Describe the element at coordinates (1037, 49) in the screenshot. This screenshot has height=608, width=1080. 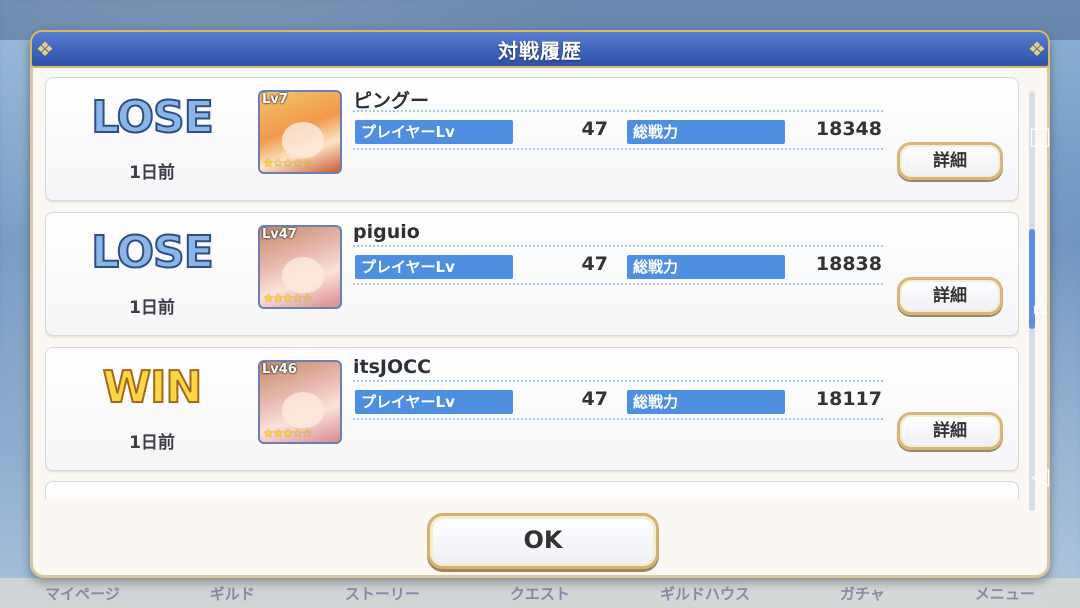
I see `corner-ornament-right-icon: ❖` at that location.